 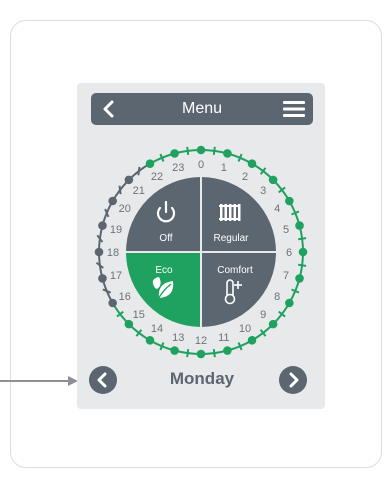 What do you see at coordinates (245, 177) in the screenshot?
I see `hour-label-2: 2` at bounding box center [245, 177].